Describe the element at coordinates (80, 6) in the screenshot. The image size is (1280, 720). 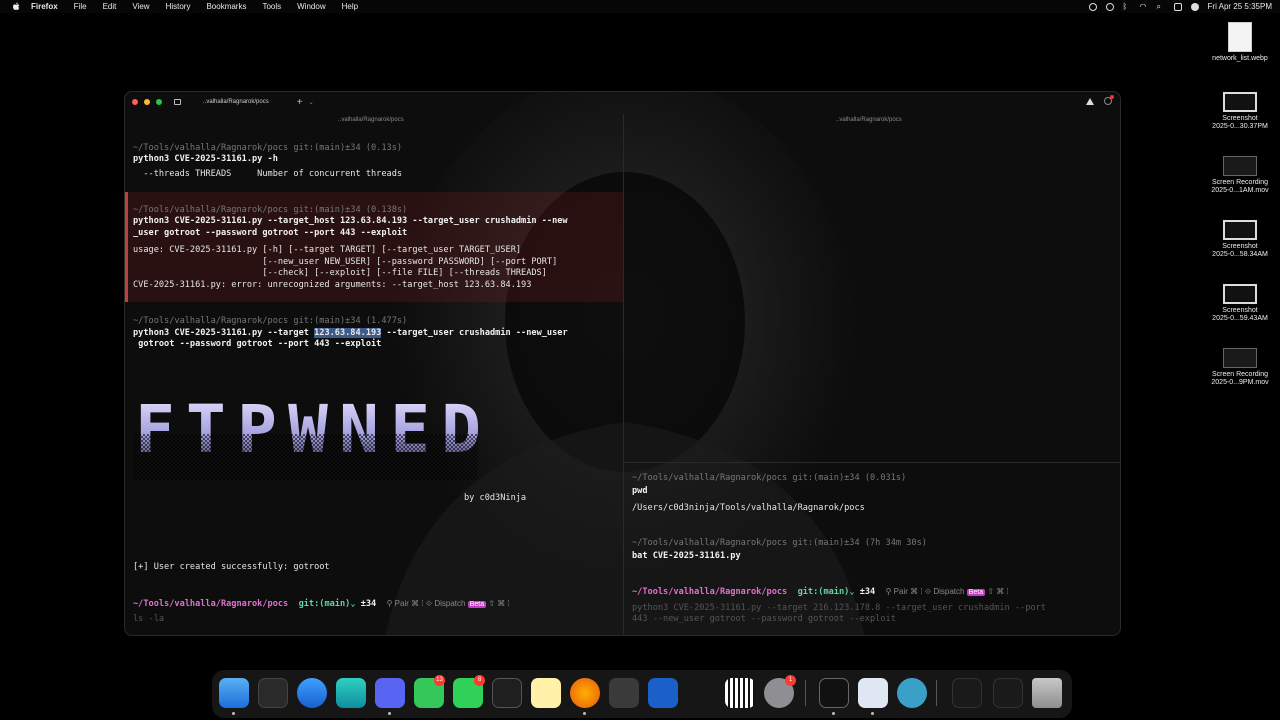
I see `menu-file: File` at that location.